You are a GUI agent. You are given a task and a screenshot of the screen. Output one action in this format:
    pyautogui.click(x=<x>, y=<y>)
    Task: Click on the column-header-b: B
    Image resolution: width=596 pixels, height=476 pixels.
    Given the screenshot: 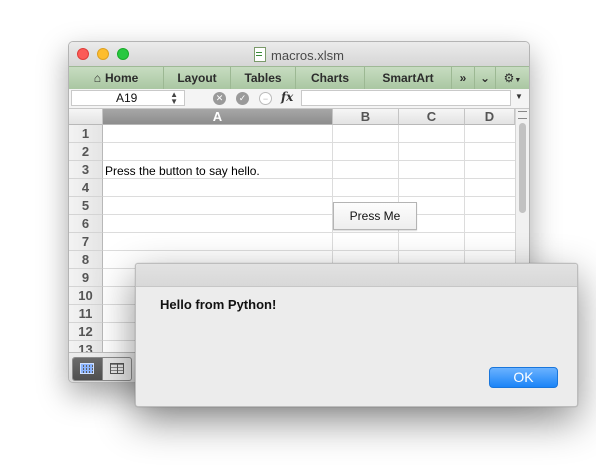 What is the action you would take?
    pyautogui.click(x=366, y=117)
    